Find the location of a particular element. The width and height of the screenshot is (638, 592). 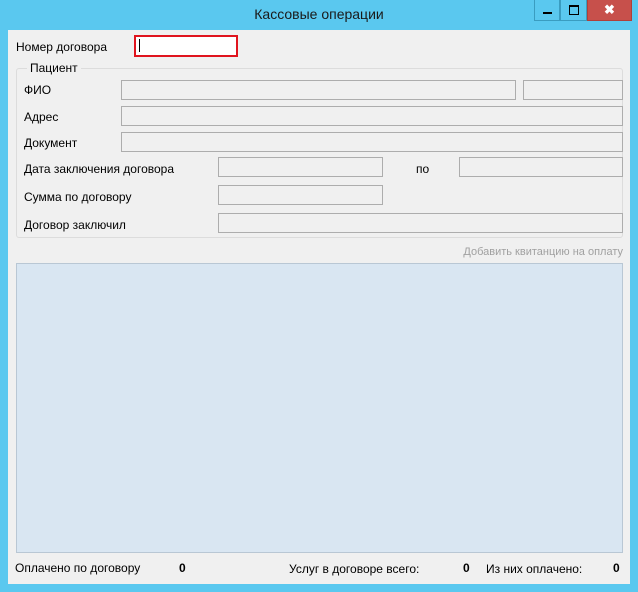

close-button: ✖ is located at coordinates (609, 10).